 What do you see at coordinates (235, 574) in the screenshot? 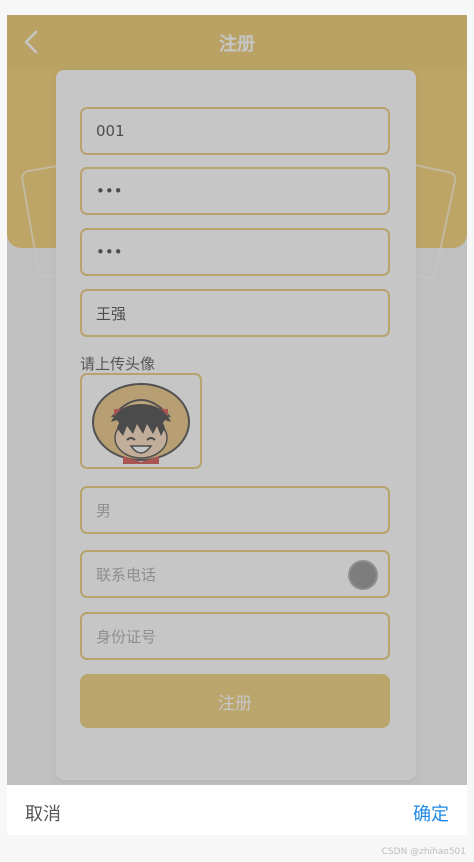
I see `phone-input: 联系电话` at bounding box center [235, 574].